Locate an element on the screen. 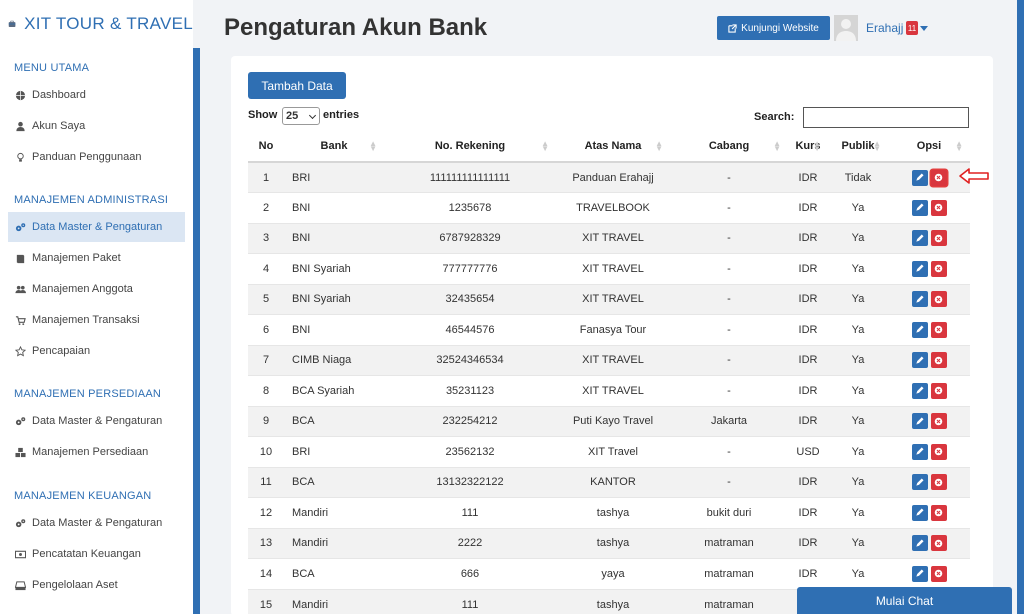 The width and height of the screenshot is (1024, 614). brand: XIT TOUR & TRAVEL is located at coordinates (96, 24).